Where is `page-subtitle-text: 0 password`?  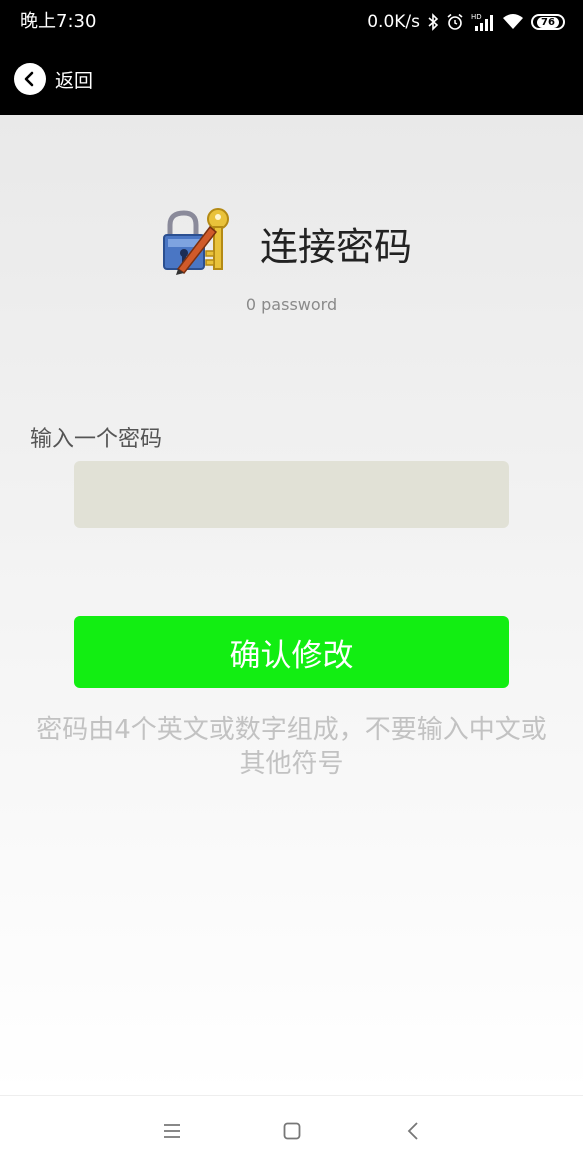
page-subtitle-text: 0 password is located at coordinates (291, 304).